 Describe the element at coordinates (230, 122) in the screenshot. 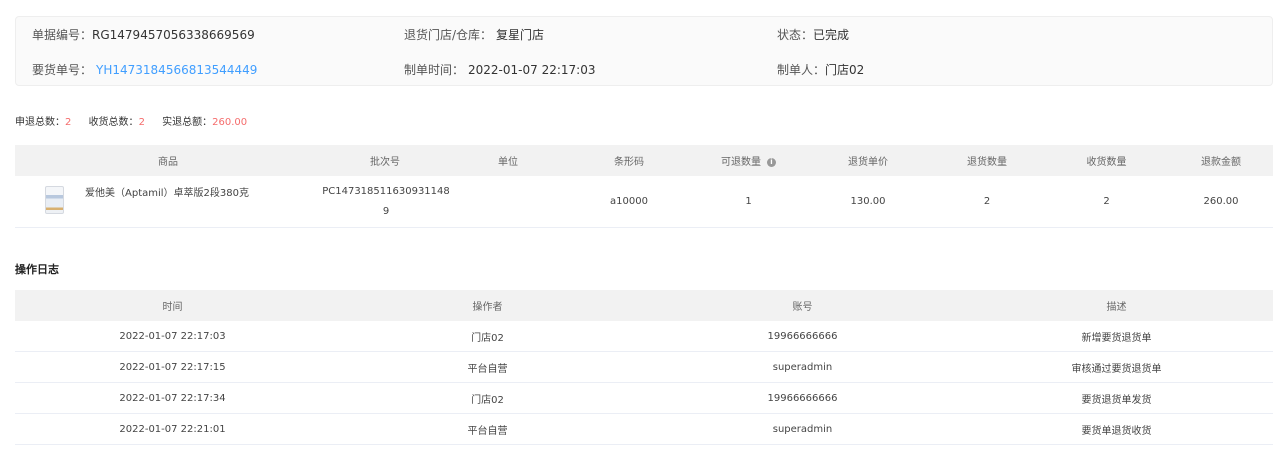

I see `actual-amount-value: 260.00` at that location.